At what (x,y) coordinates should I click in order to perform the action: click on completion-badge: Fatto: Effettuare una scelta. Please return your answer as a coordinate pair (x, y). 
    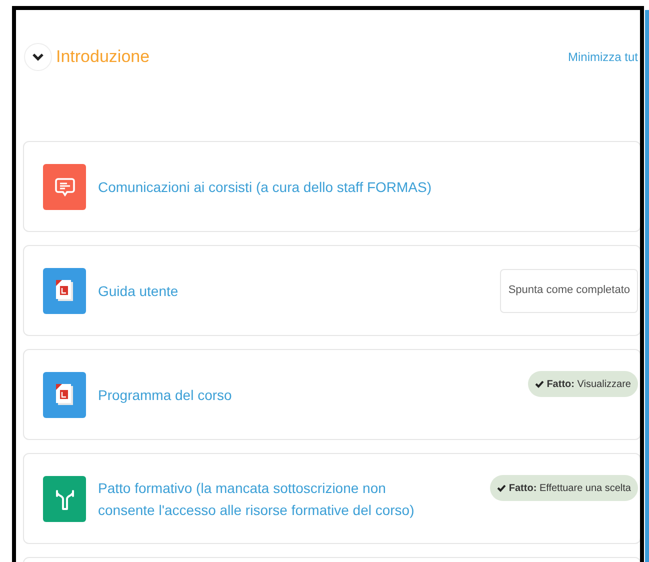
    Looking at the image, I should click on (564, 488).